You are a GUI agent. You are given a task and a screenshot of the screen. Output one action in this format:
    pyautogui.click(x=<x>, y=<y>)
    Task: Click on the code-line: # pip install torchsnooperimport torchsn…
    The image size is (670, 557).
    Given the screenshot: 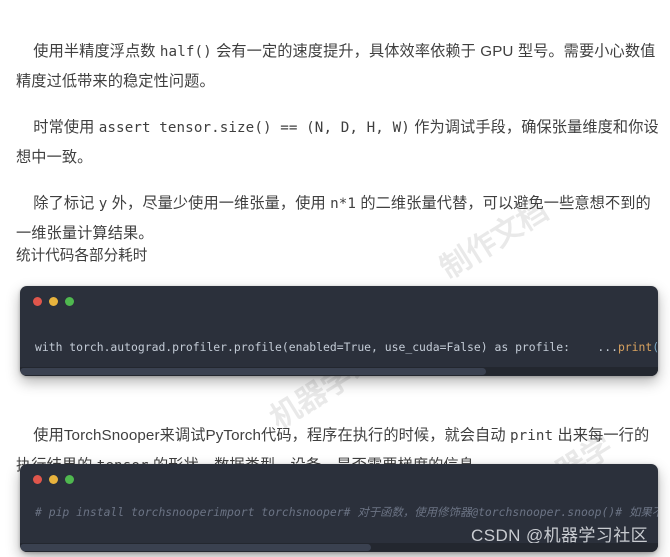 What is the action you would take?
    pyautogui.click(x=346, y=512)
    